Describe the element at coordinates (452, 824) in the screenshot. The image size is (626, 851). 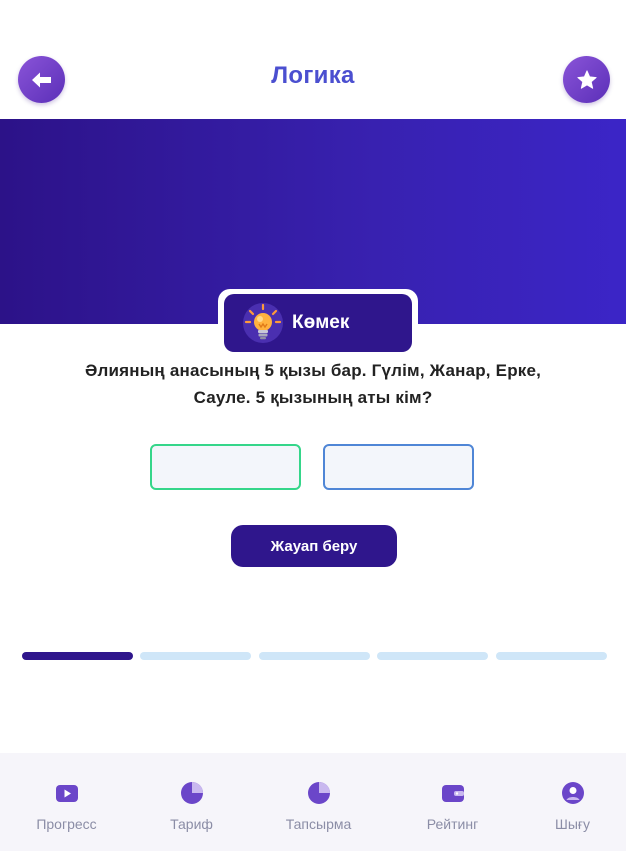
I see `nav-label: Рейтинг` at that location.